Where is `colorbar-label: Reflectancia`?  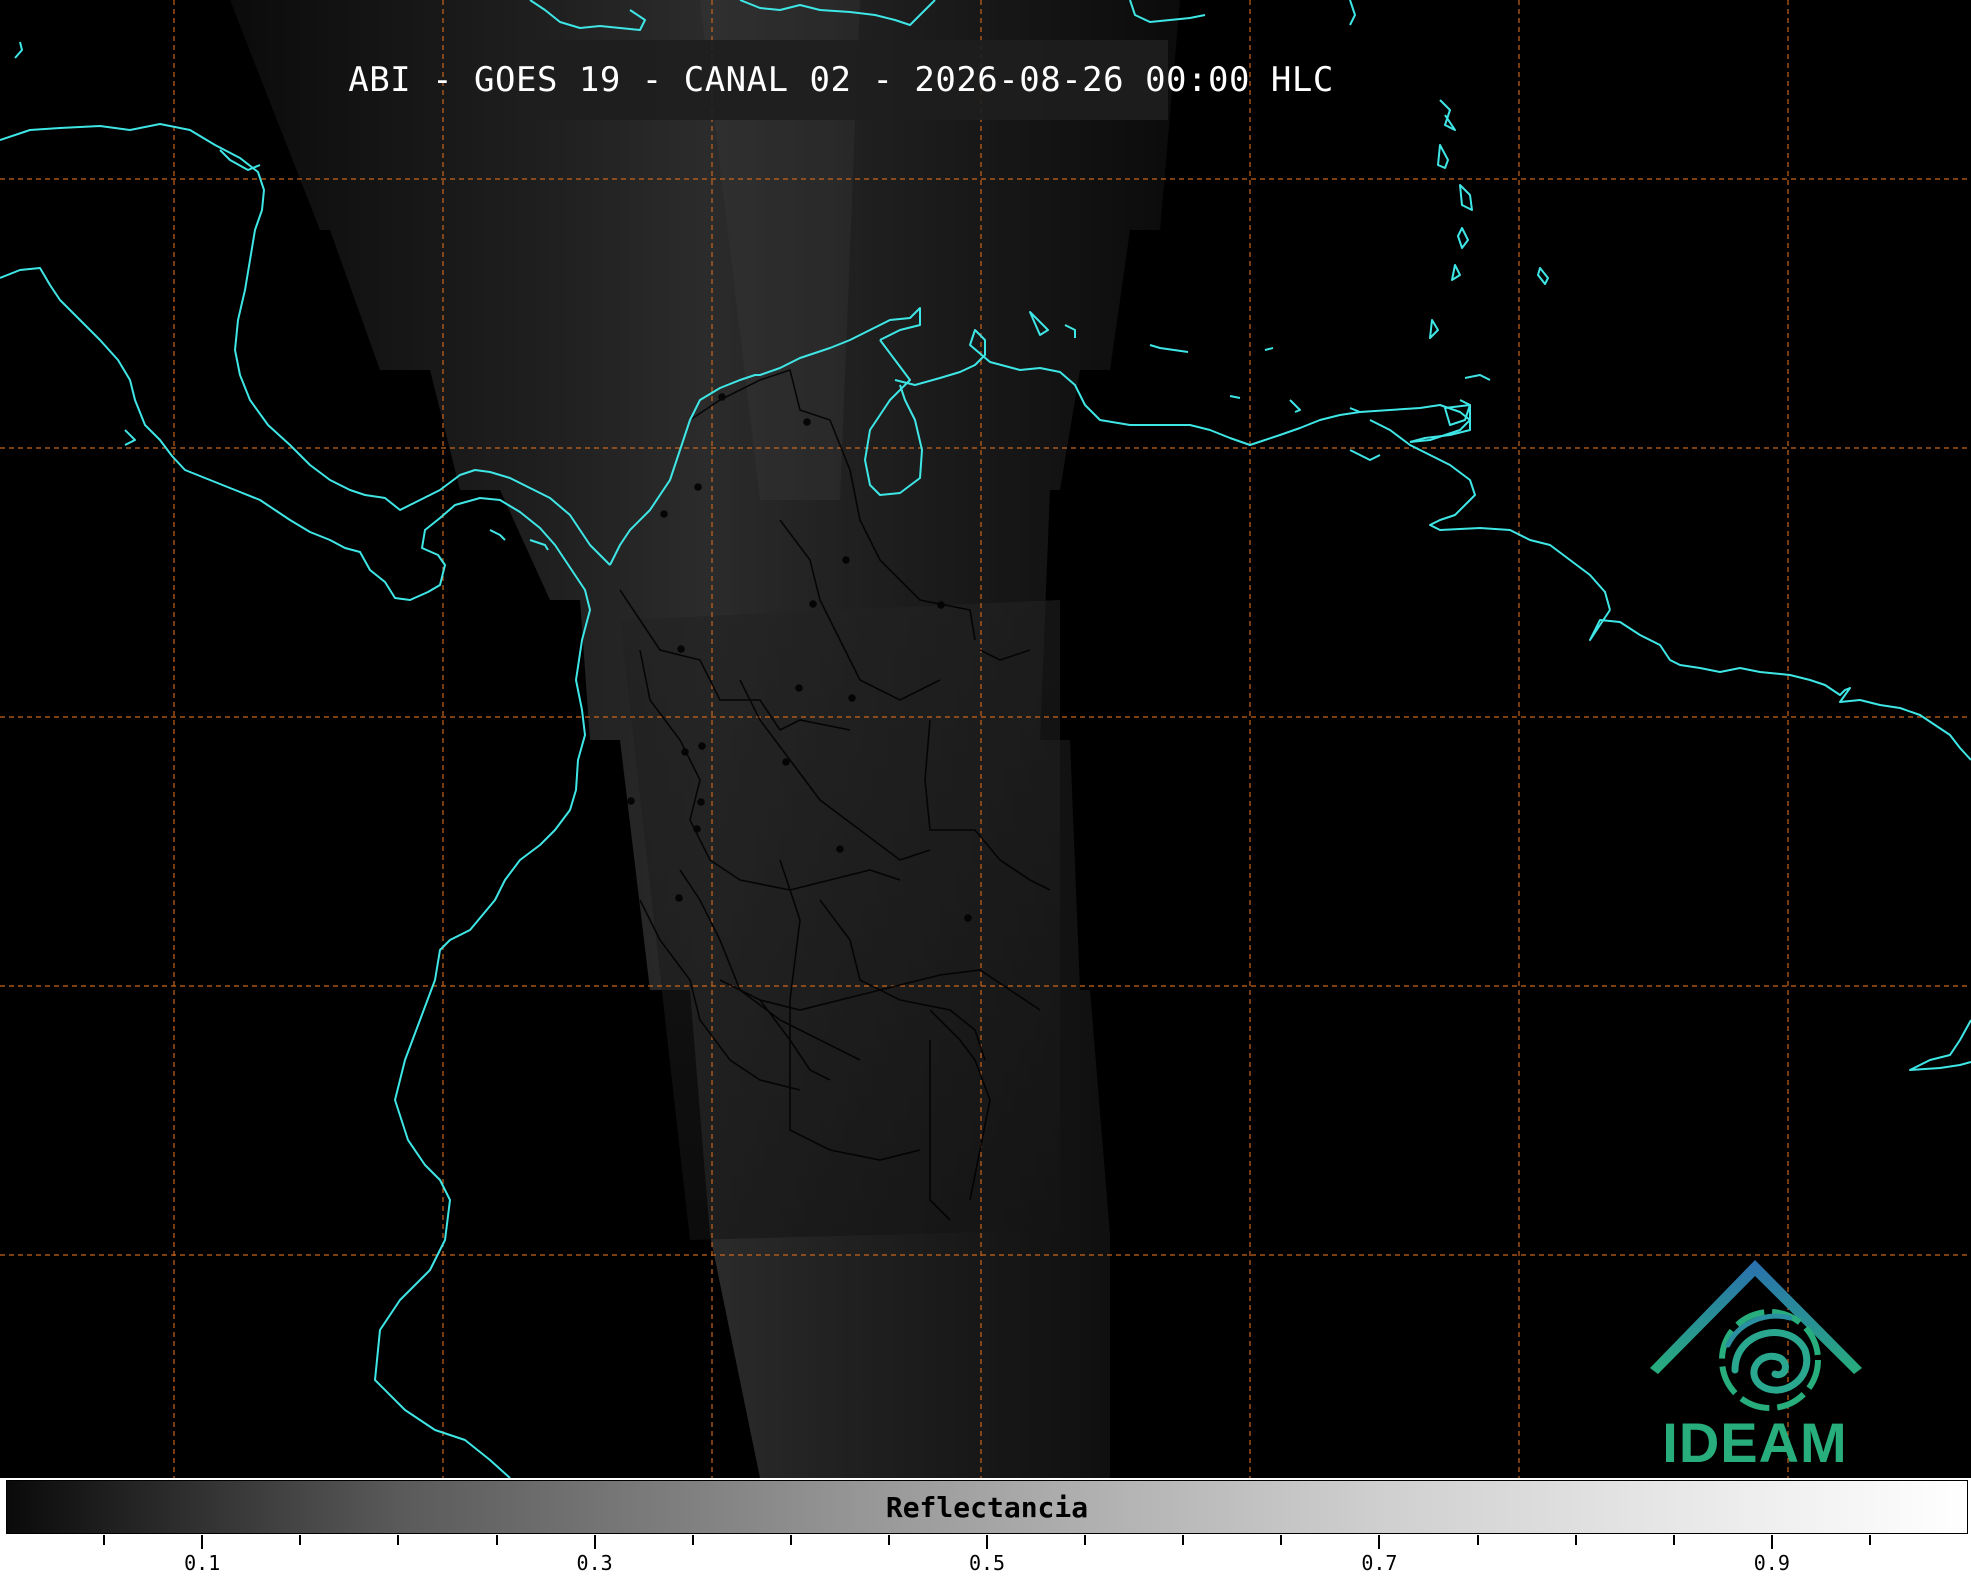
colorbar-label: Reflectancia is located at coordinates (987, 1507).